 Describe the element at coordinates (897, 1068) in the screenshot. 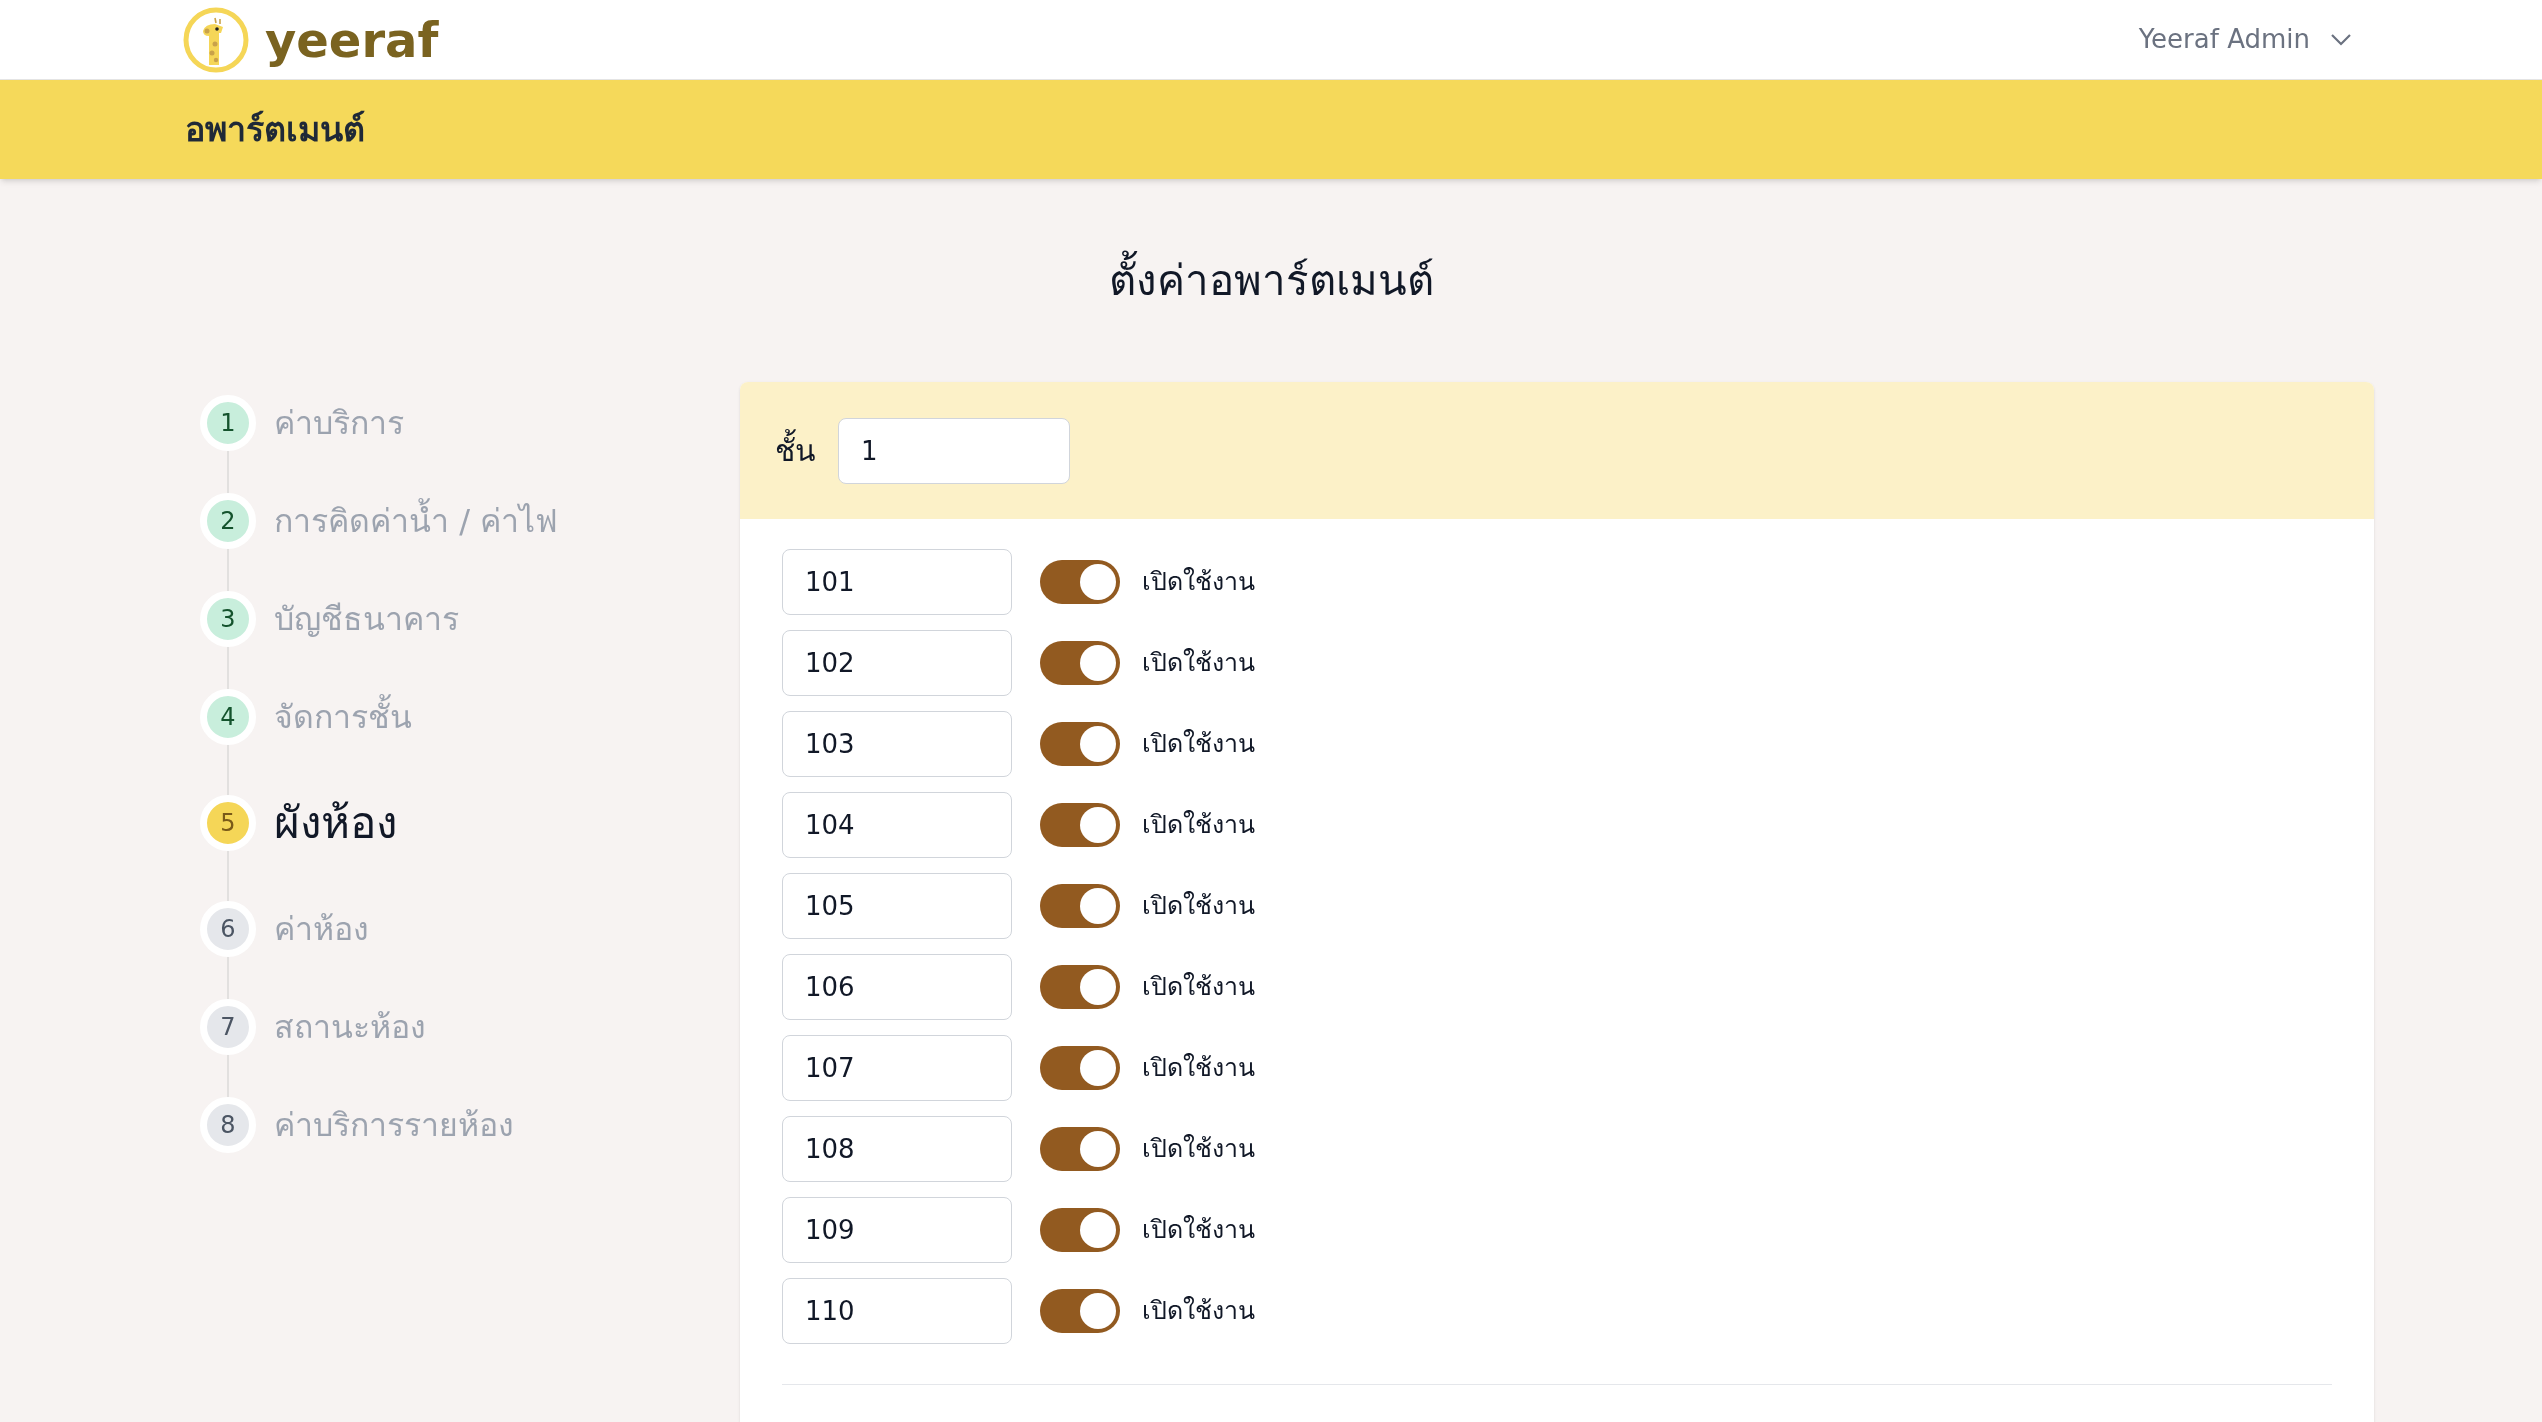

I see `room-number-input: 107` at that location.